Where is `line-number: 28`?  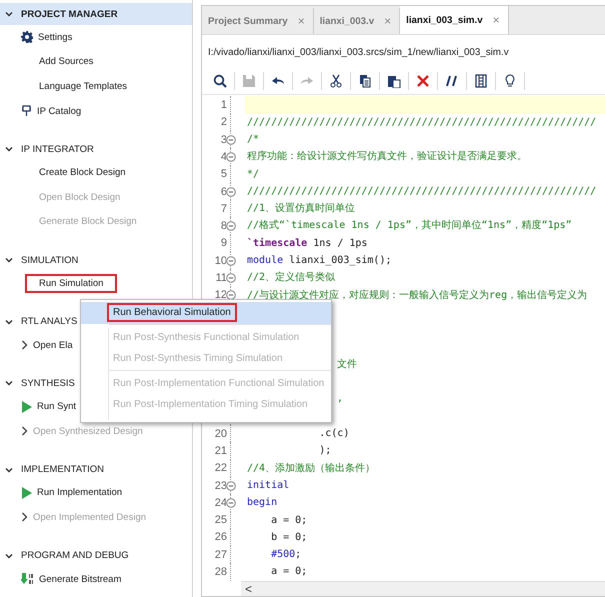
line-number: 28 is located at coordinates (220, 572).